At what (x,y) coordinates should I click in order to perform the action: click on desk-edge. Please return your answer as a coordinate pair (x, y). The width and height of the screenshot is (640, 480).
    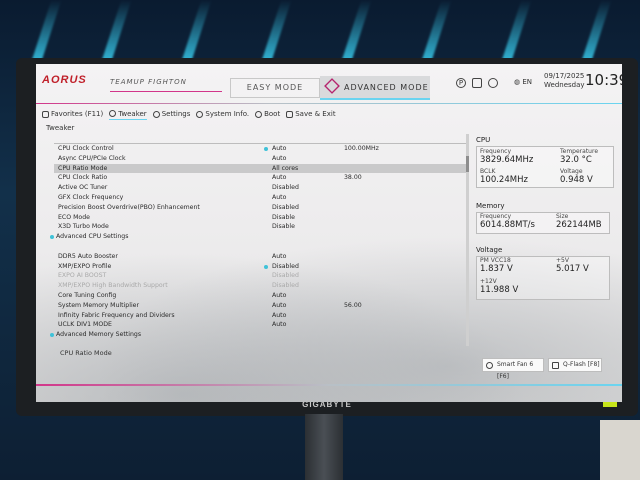
    Looking at the image, I should click on (620, 450).